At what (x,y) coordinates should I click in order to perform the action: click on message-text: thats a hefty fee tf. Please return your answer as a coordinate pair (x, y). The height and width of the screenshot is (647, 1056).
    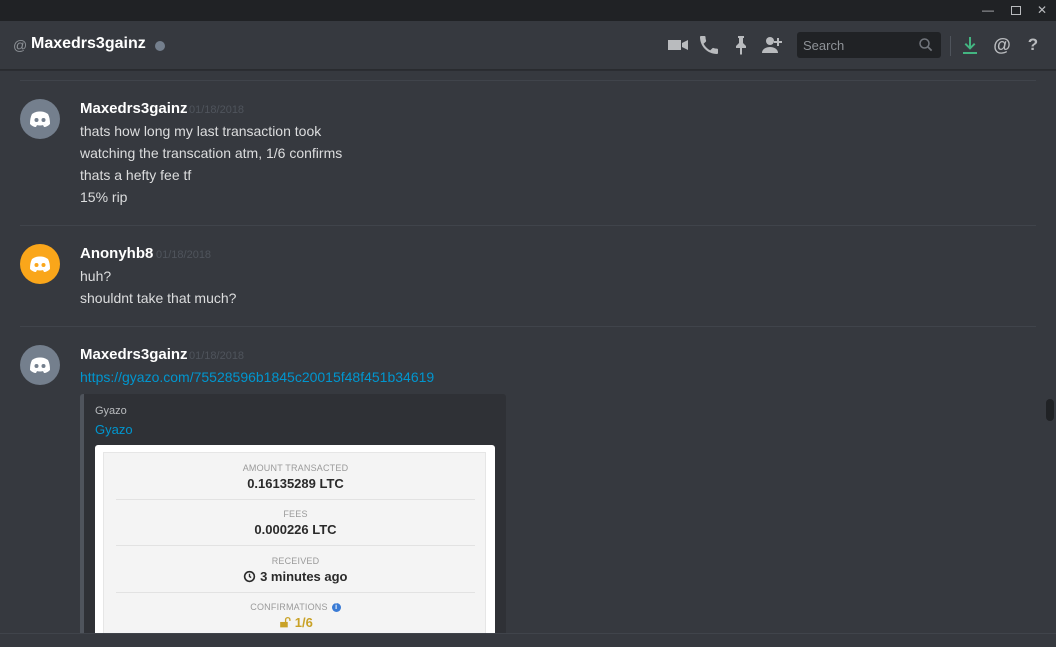
    Looking at the image, I should click on (136, 175).